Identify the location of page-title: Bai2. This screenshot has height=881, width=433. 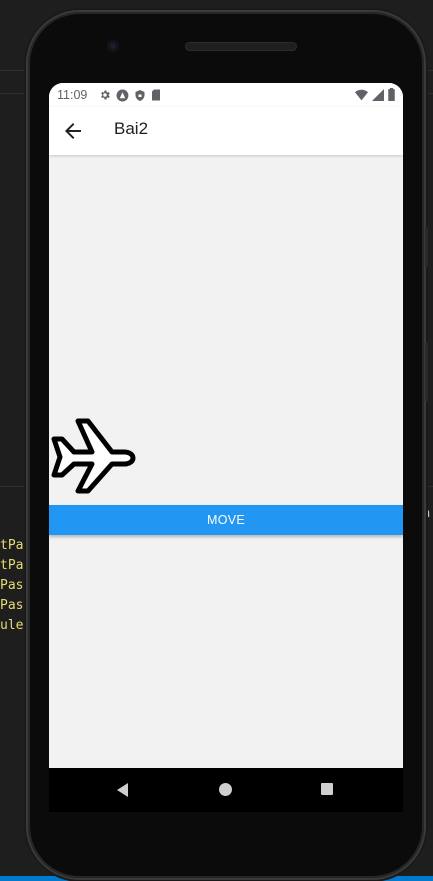
(131, 128).